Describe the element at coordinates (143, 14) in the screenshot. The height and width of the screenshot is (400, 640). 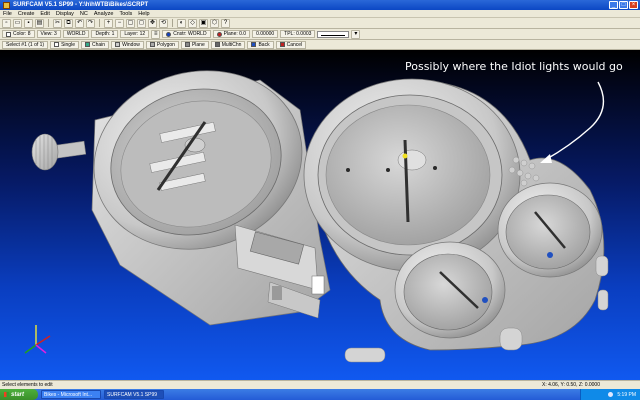
I see `menu-help: Help` at that location.